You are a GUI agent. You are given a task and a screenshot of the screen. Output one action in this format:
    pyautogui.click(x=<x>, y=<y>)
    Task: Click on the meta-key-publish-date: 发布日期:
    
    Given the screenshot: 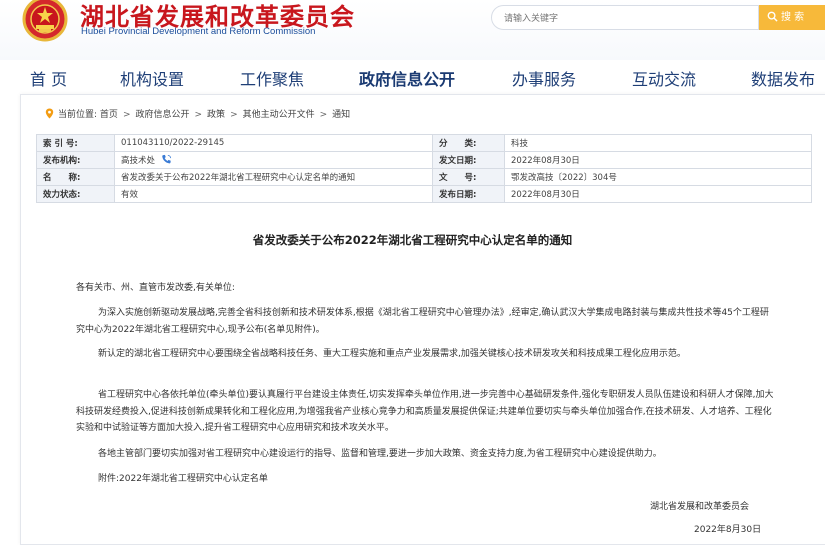 What is the action you would take?
    pyautogui.click(x=468, y=194)
    